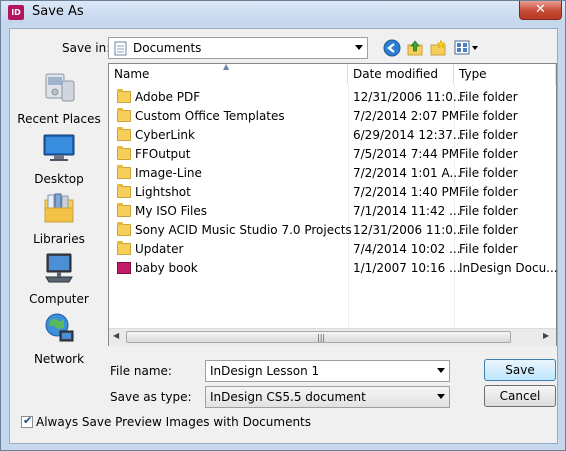 The image size is (566, 451). What do you see at coordinates (406, 154) in the screenshot?
I see `file-date: 7/5/2014 7:44 PM` at bounding box center [406, 154].